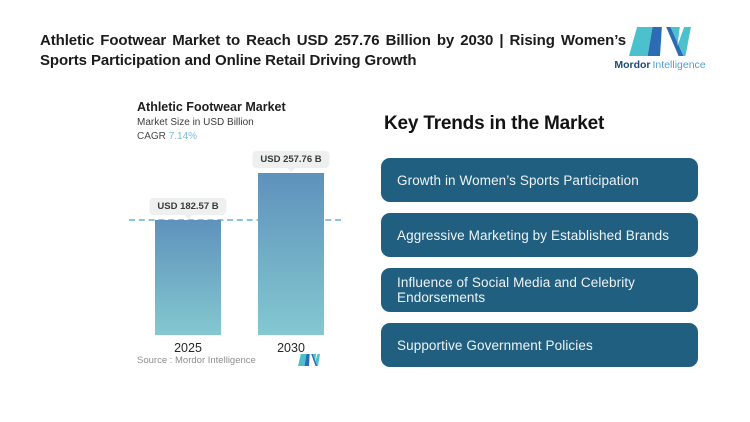  What do you see at coordinates (309, 360) in the screenshot?
I see `mordor-logo-small-icon` at bounding box center [309, 360].